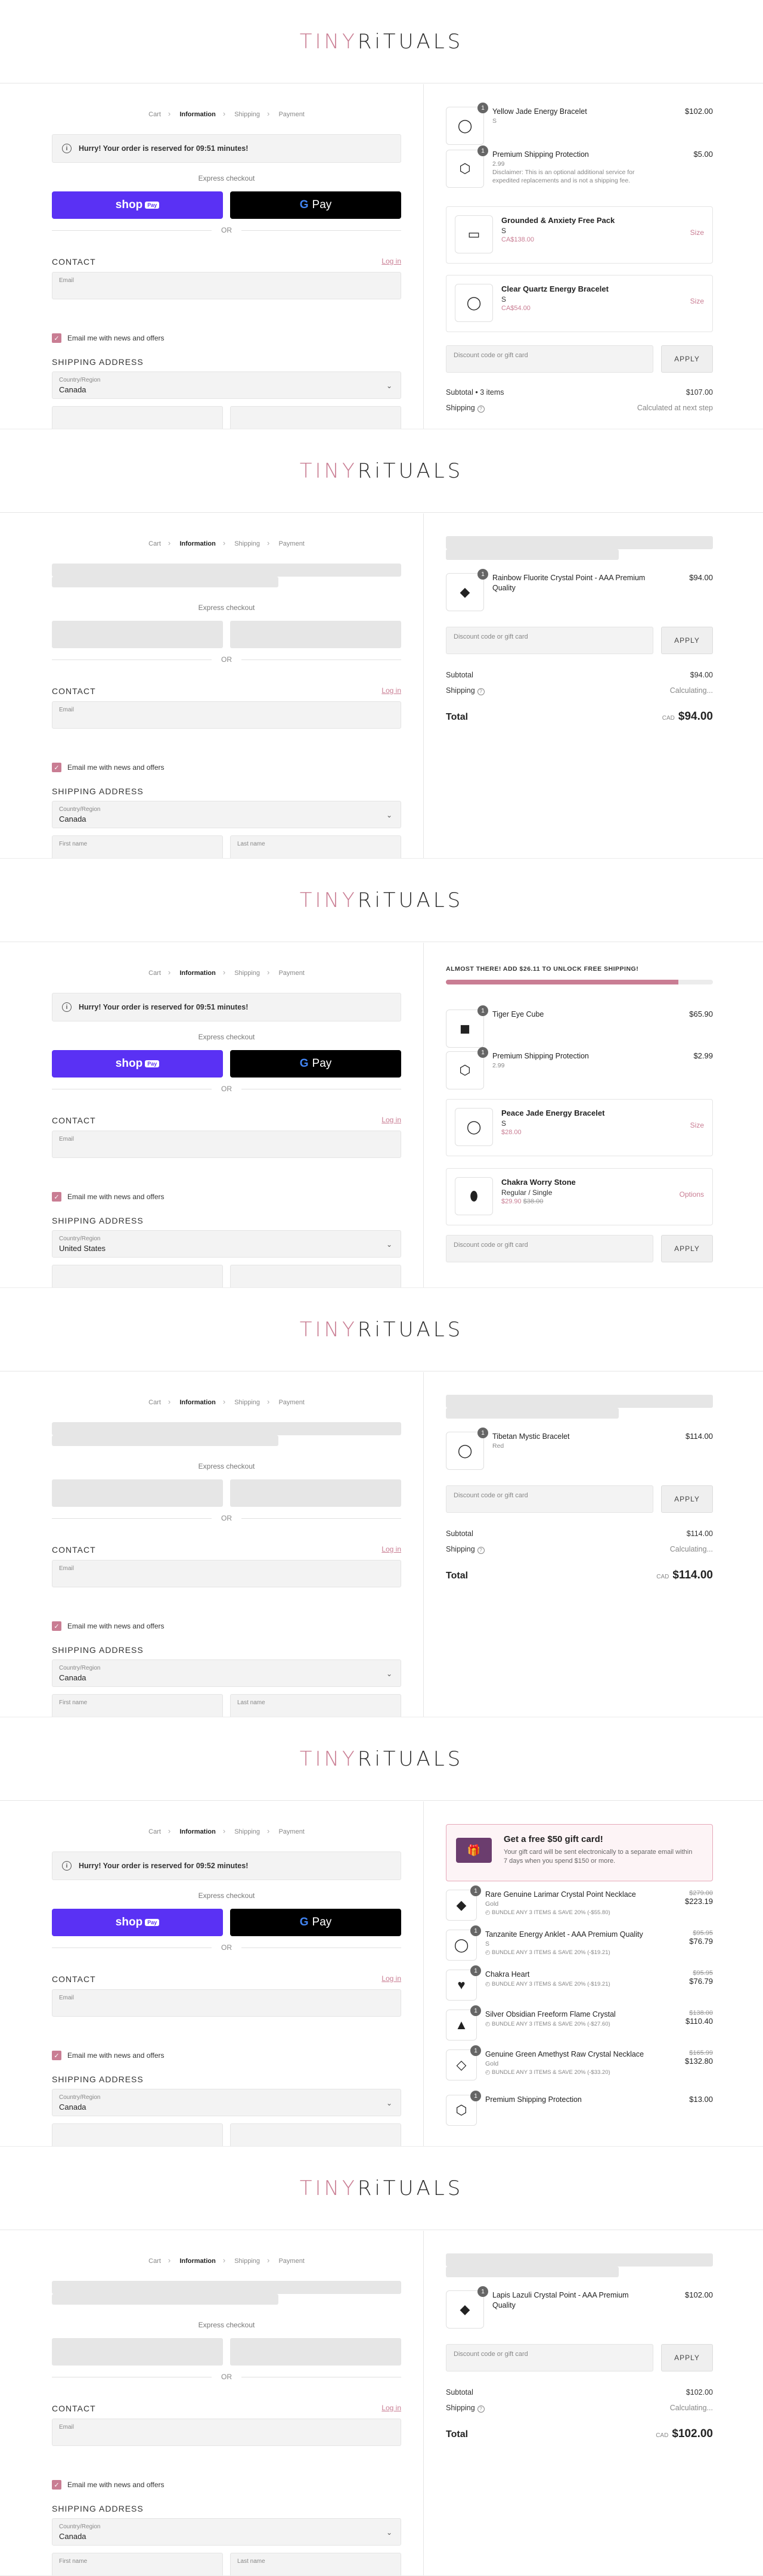 This screenshot has height=2576, width=763. I want to click on info-icon: i, so click(67, 1007).